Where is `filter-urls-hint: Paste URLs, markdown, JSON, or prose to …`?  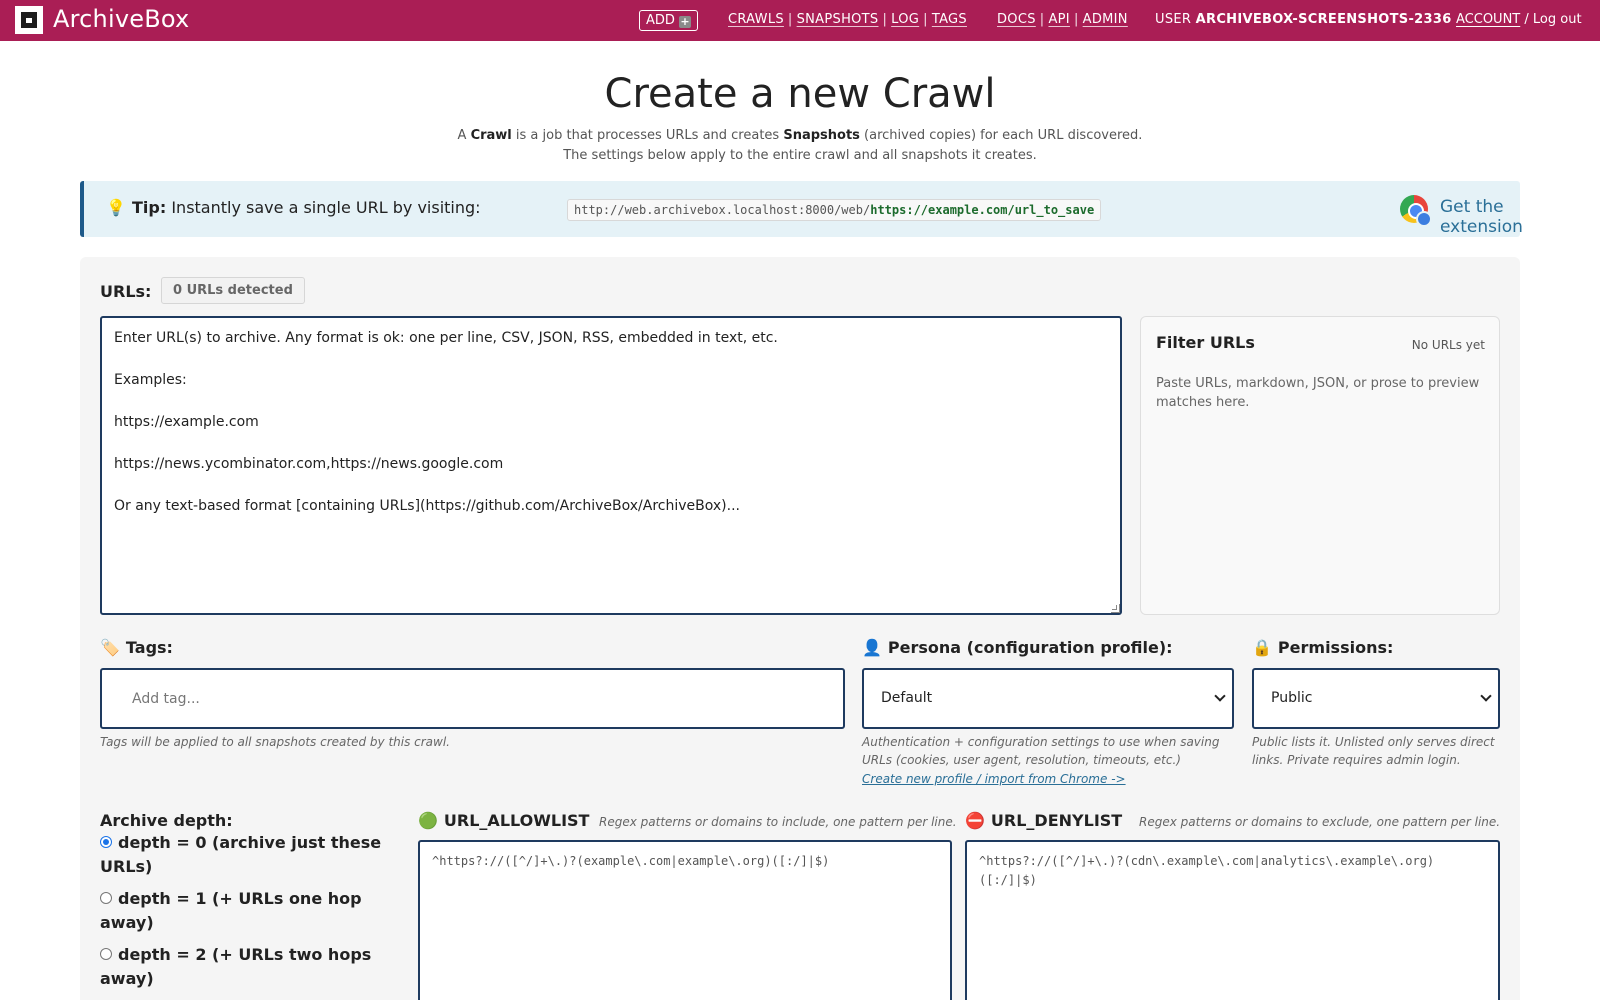 filter-urls-hint: Paste URLs, markdown, JSON, or prose to … is located at coordinates (1318, 393).